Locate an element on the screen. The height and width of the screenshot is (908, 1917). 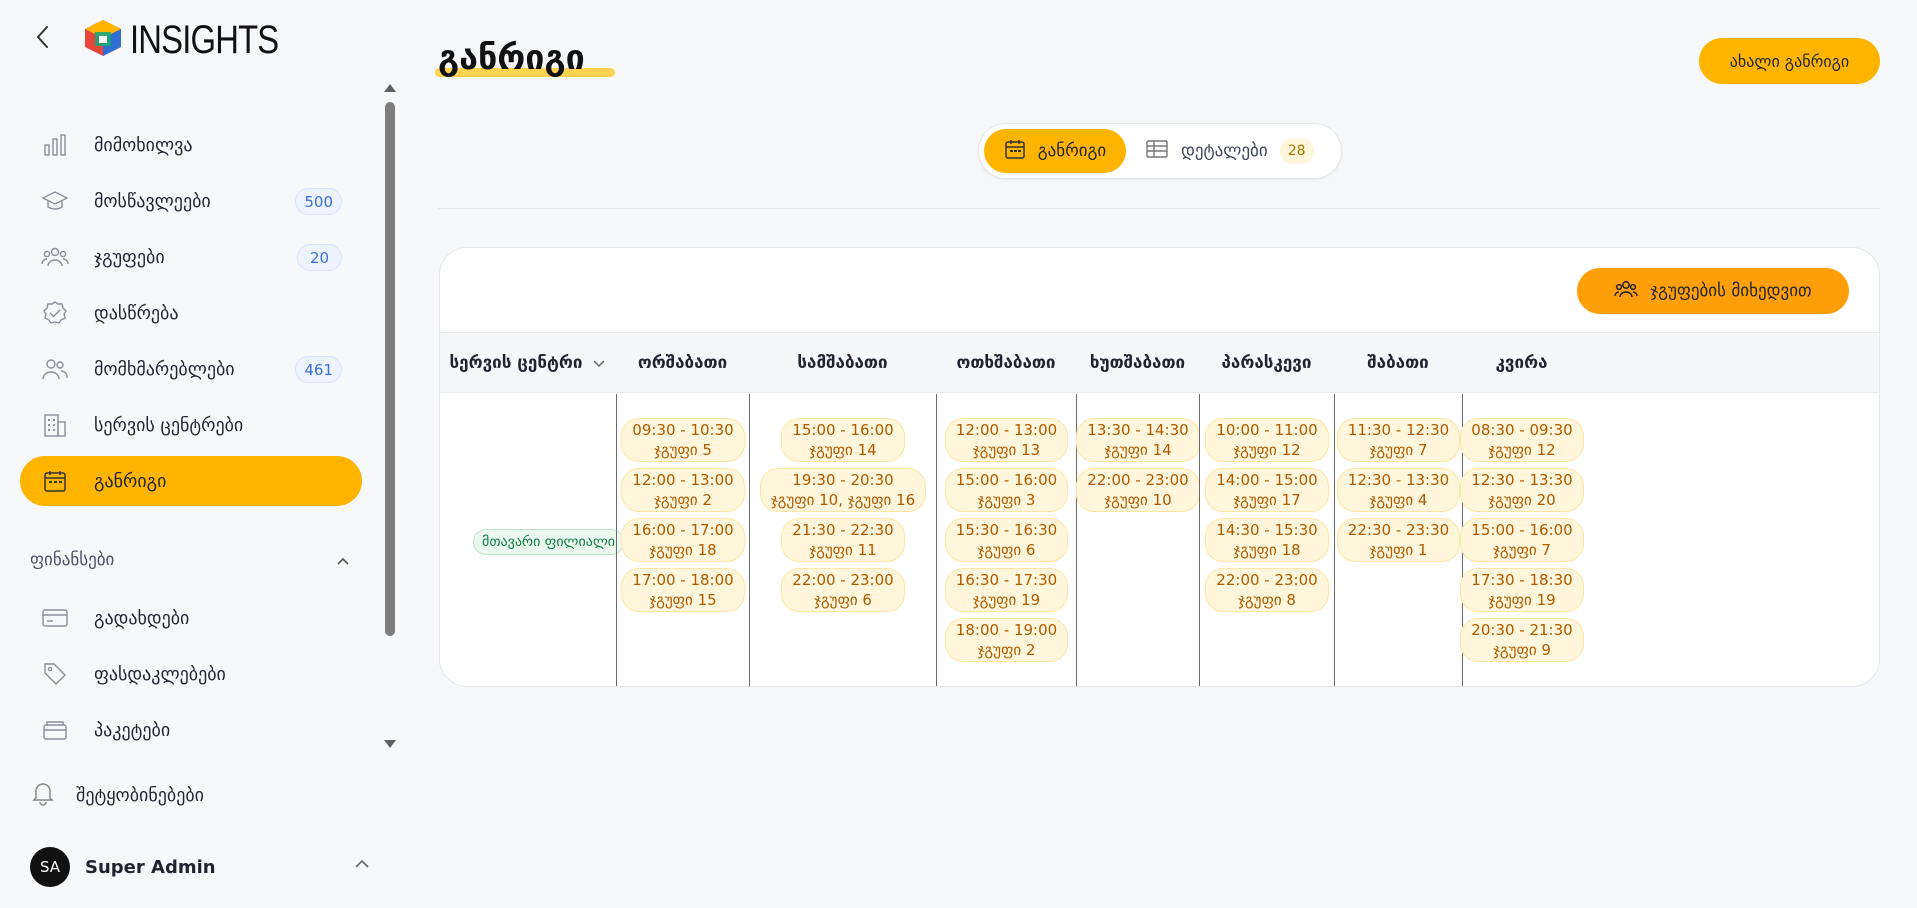
slot-group: ჯგუფი 7 is located at coordinates (1398, 450).